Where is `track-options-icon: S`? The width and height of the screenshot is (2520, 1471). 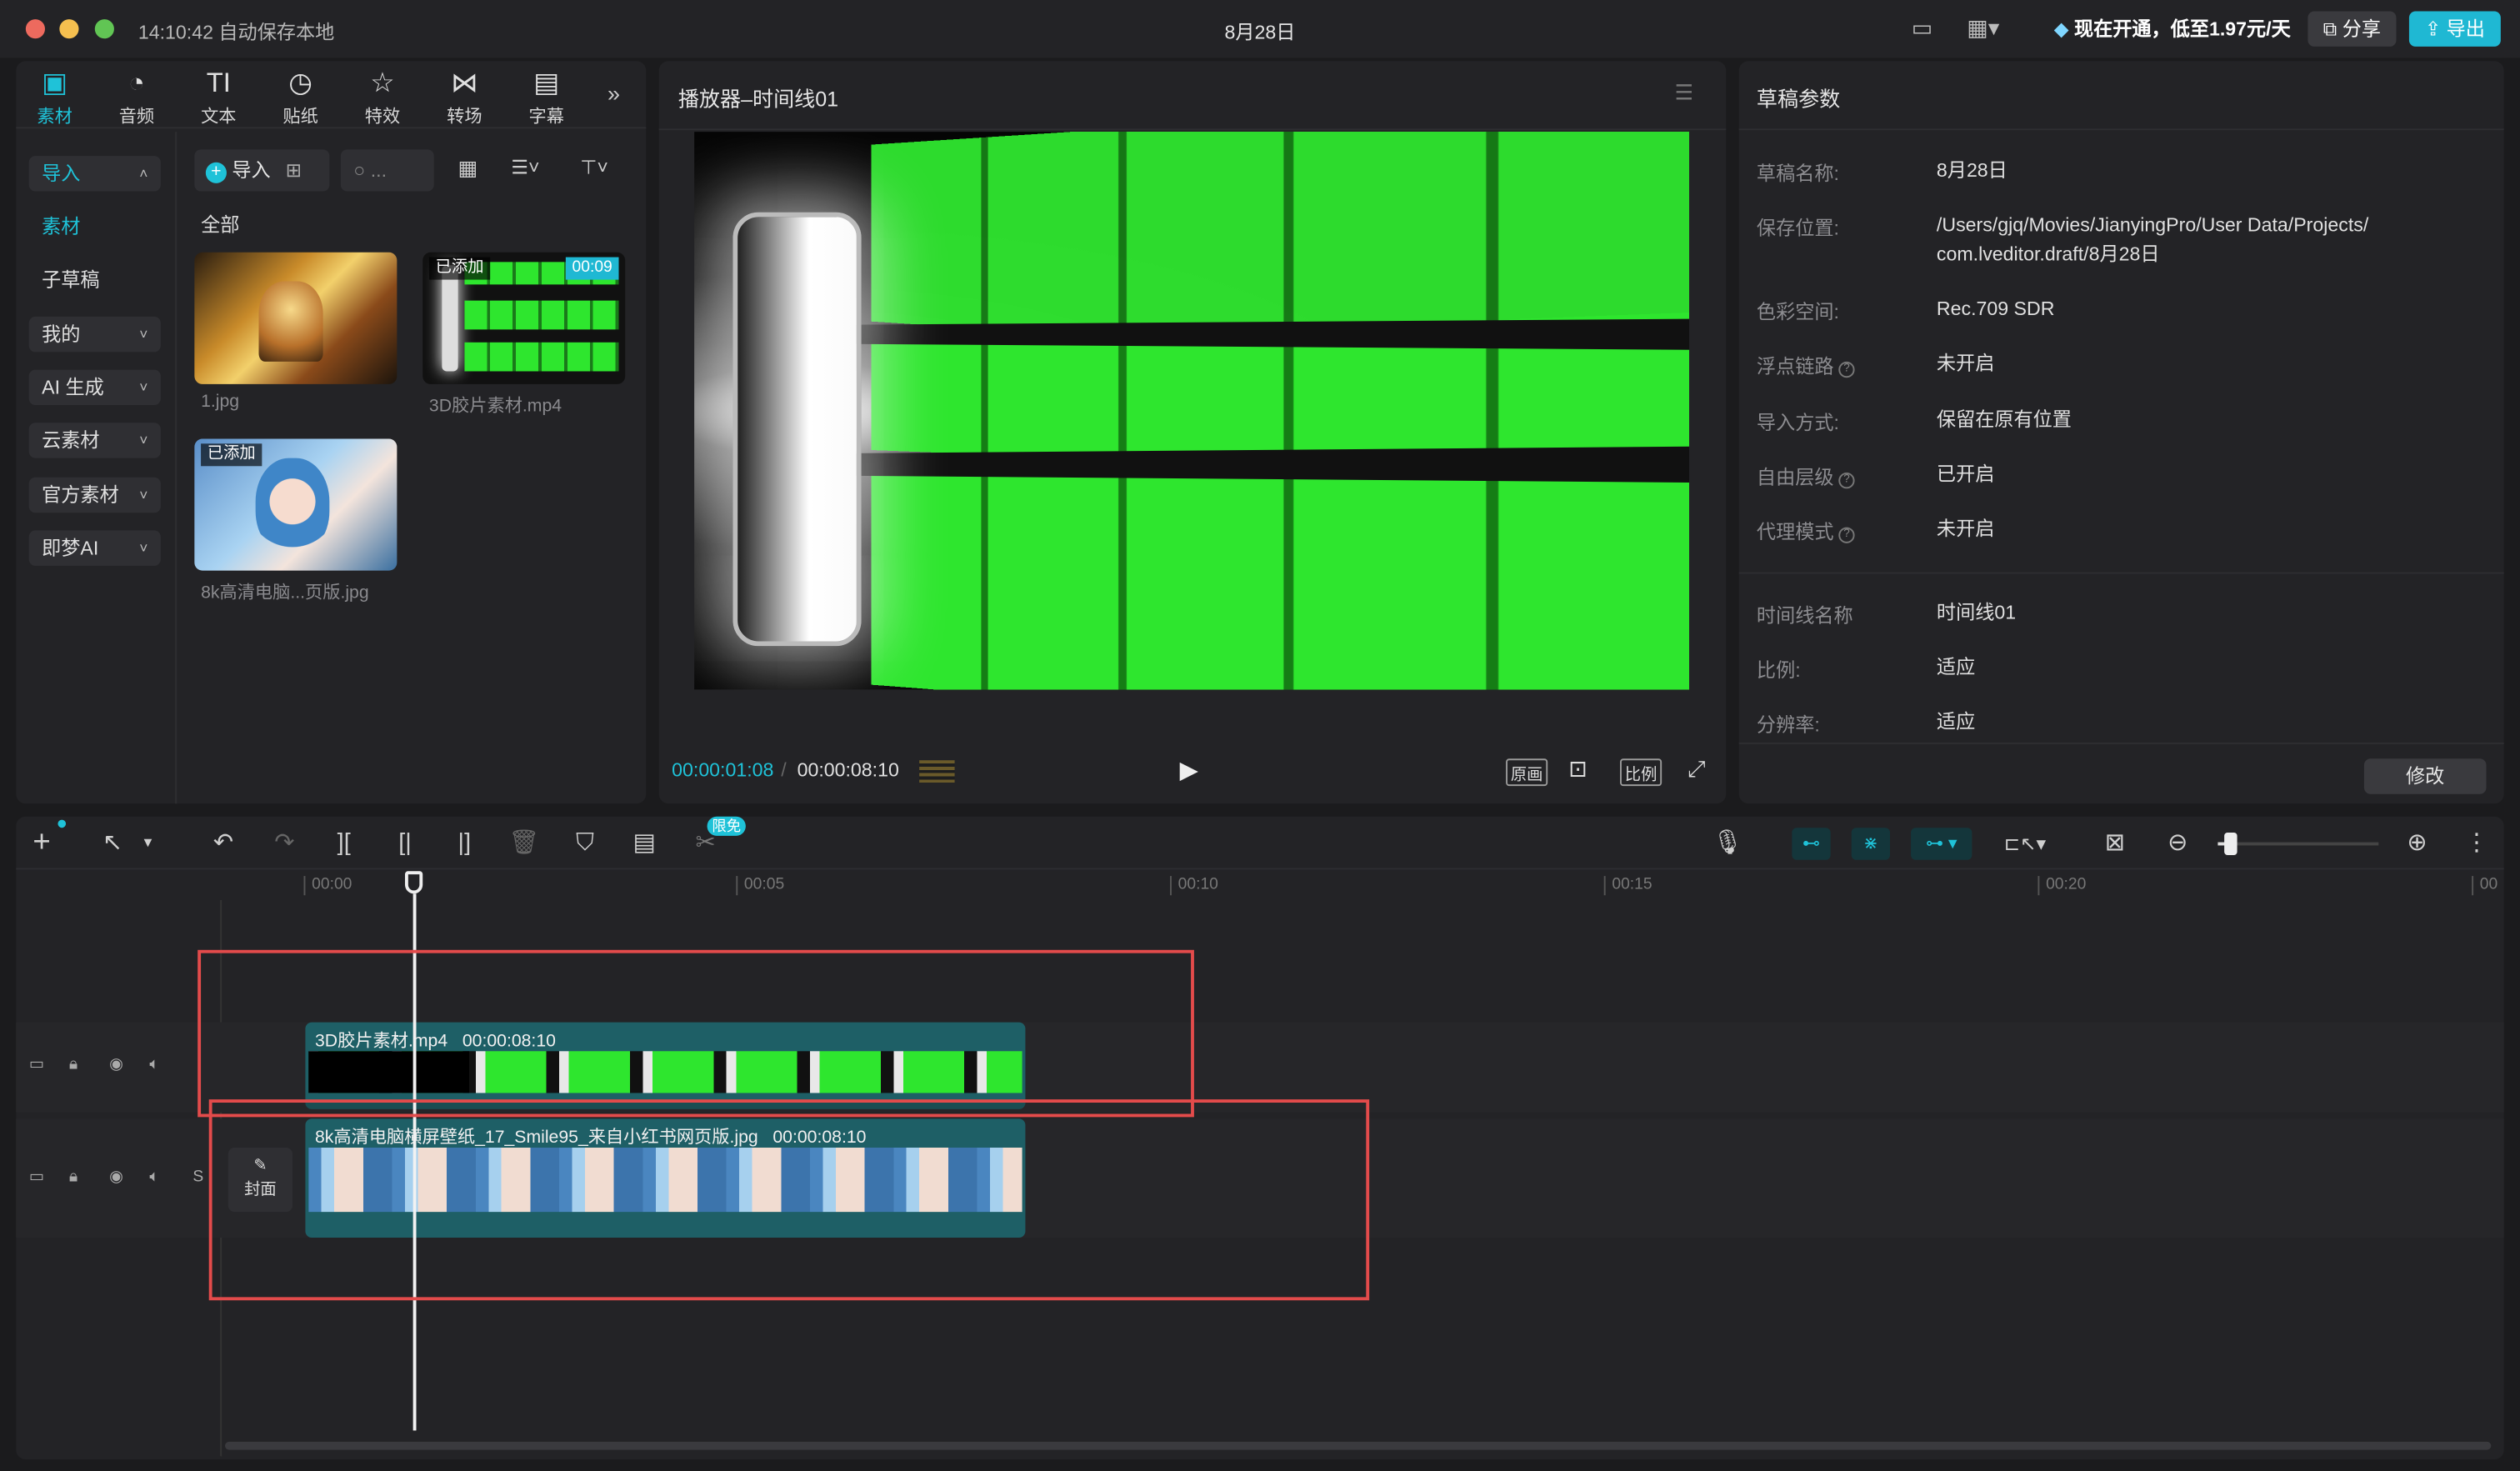 track-options-icon: S is located at coordinates (197, 1177).